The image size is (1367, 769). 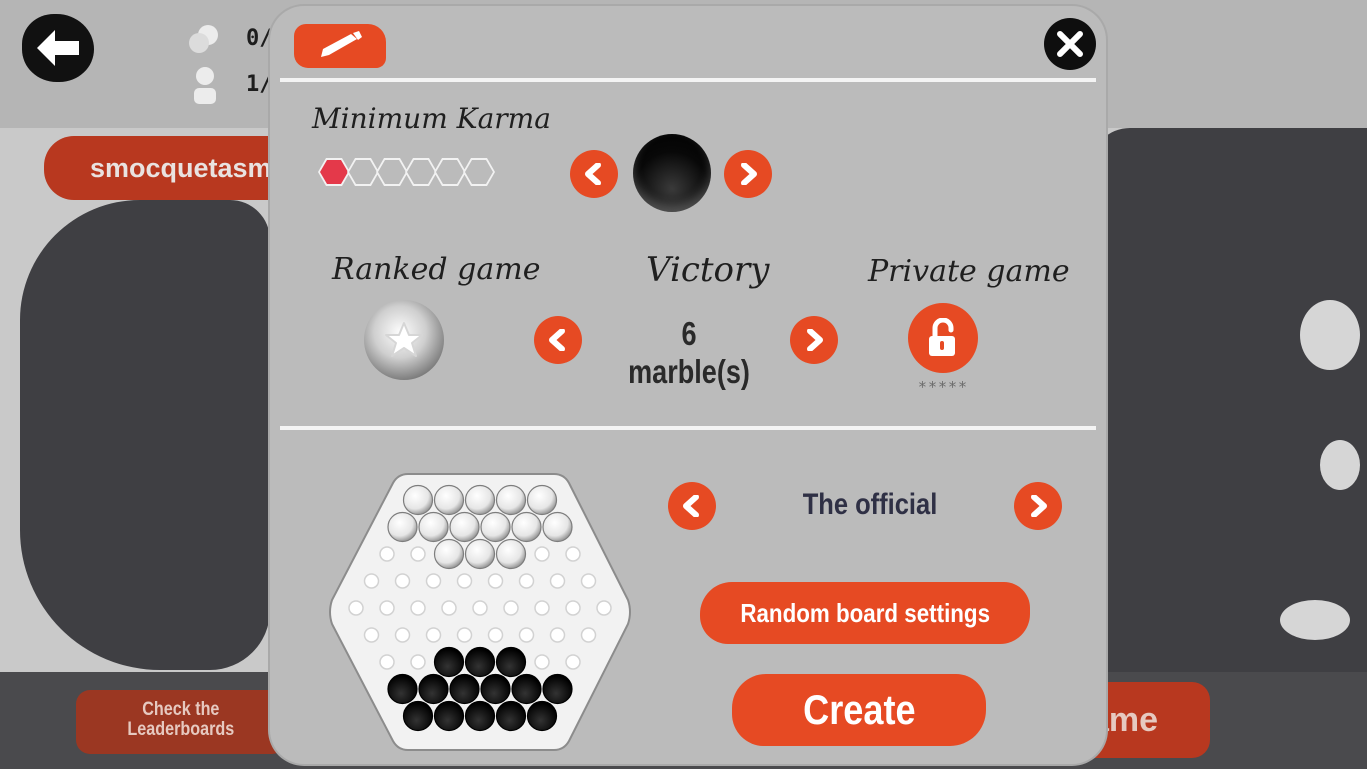 I want to click on board-prev-button, so click(x=692, y=506).